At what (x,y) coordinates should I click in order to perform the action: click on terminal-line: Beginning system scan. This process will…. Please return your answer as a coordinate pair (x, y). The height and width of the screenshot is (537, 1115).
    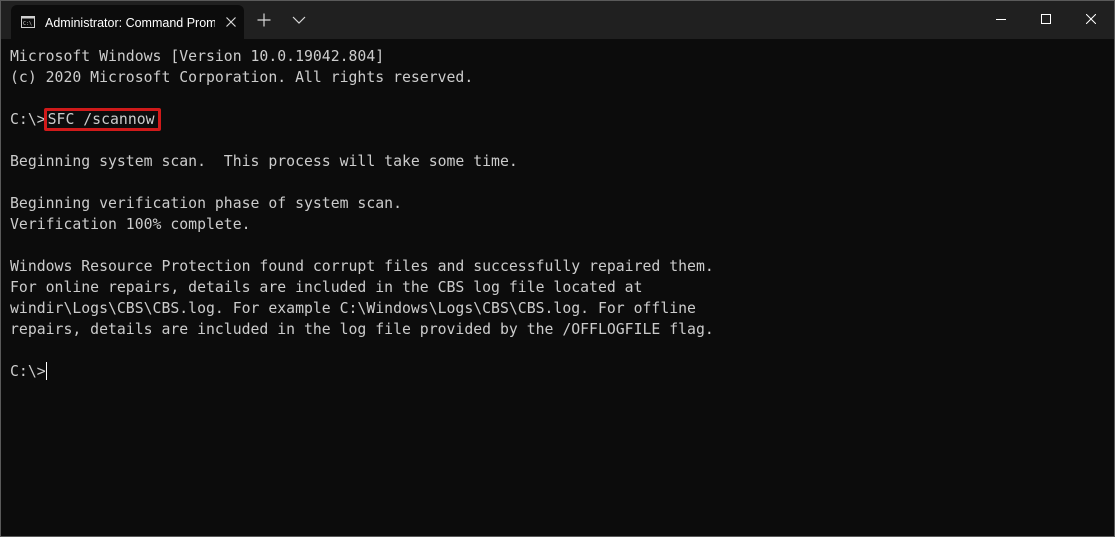
    Looking at the image, I should click on (264, 161).